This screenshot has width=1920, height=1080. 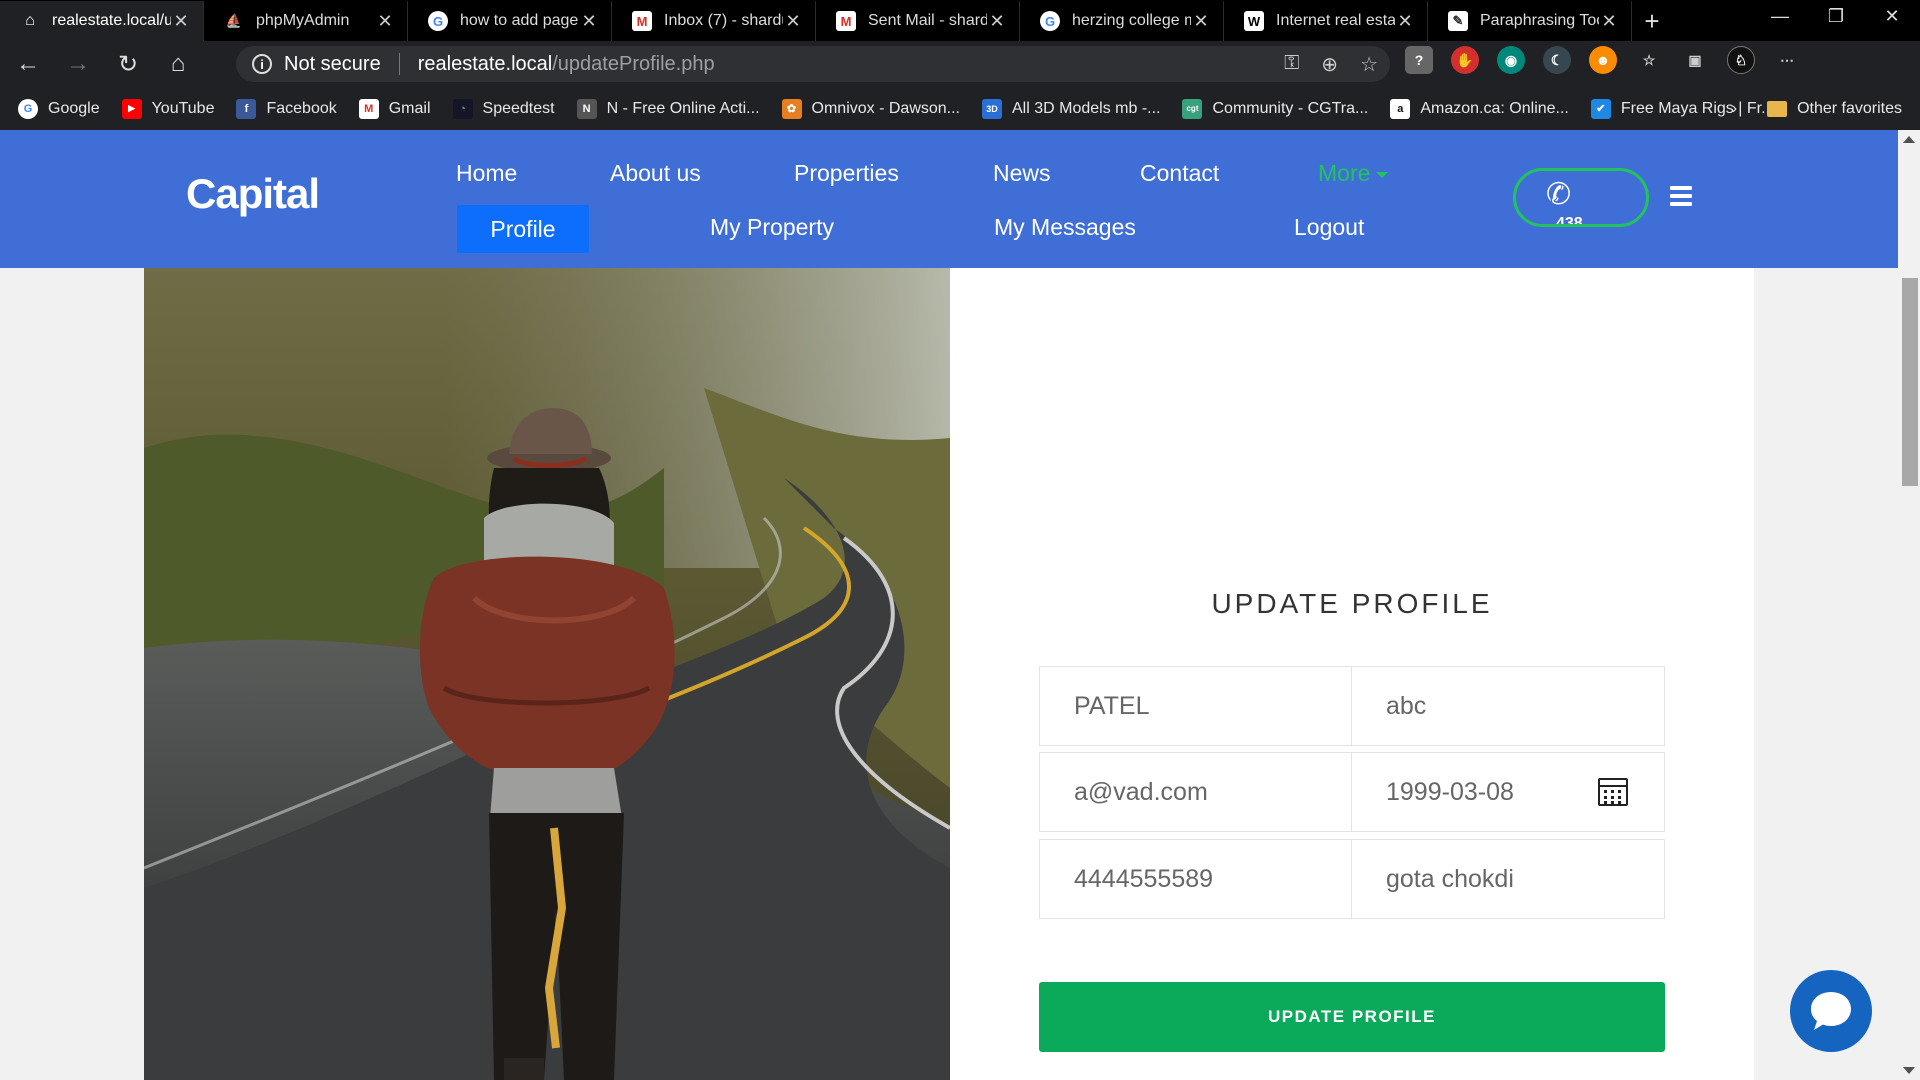 What do you see at coordinates (1777, 108) in the screenshot?
I see `folder-icon` at bounding box center [1777, 108].